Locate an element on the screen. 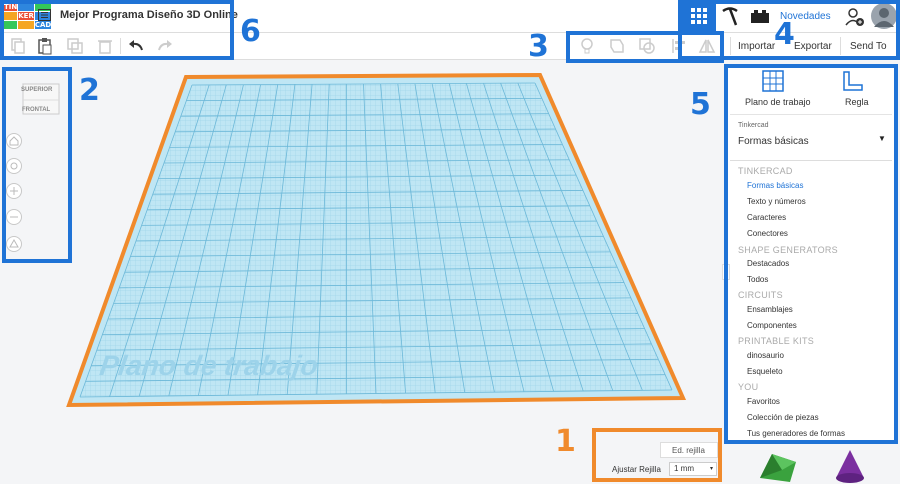 The height and width of the screenshot is (484, 900). workplane-label: Plano de trabajo is located at coordinates (209, 365).